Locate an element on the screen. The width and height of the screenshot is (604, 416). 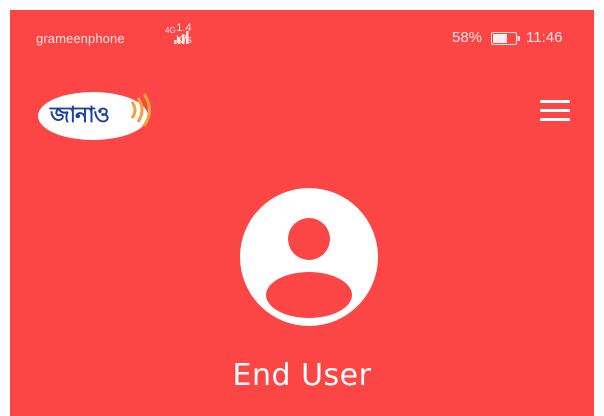
network-speed: 1.4 K/s is located at coordinates (184, 34).